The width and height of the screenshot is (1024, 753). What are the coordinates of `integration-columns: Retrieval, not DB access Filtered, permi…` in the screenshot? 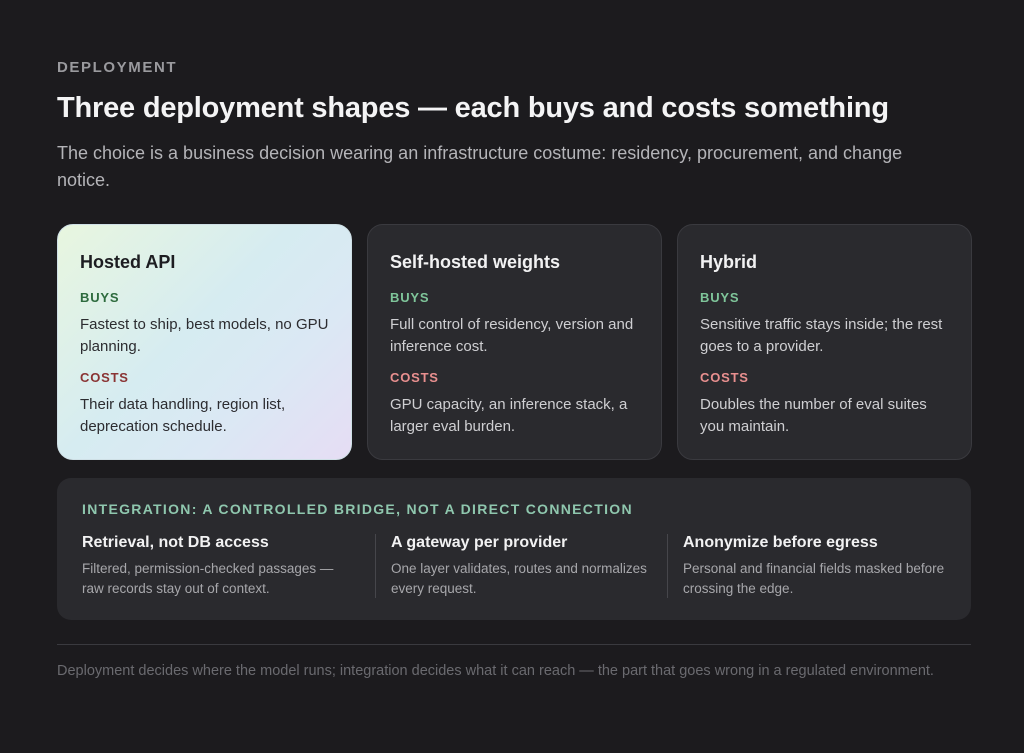 It's located at (517, 566).